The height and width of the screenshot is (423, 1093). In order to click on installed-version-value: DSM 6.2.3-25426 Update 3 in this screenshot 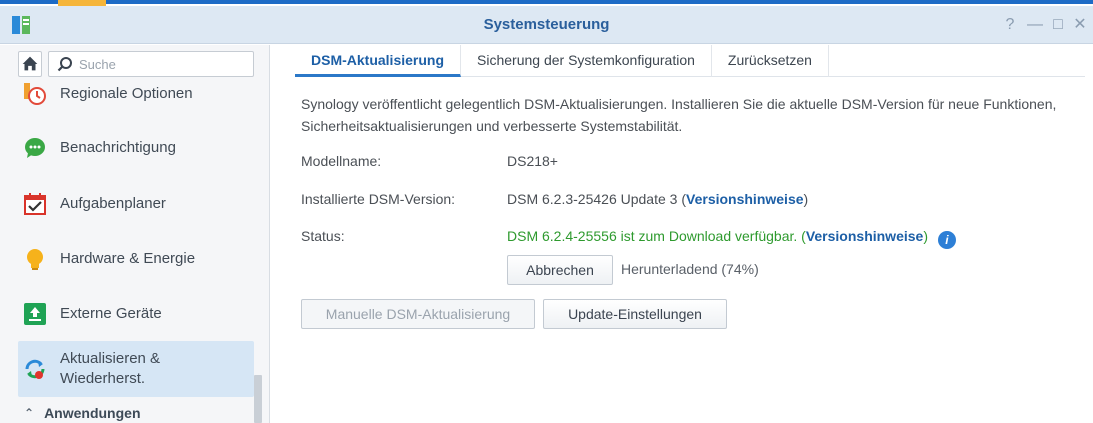, I will do `click(592, 199)`.